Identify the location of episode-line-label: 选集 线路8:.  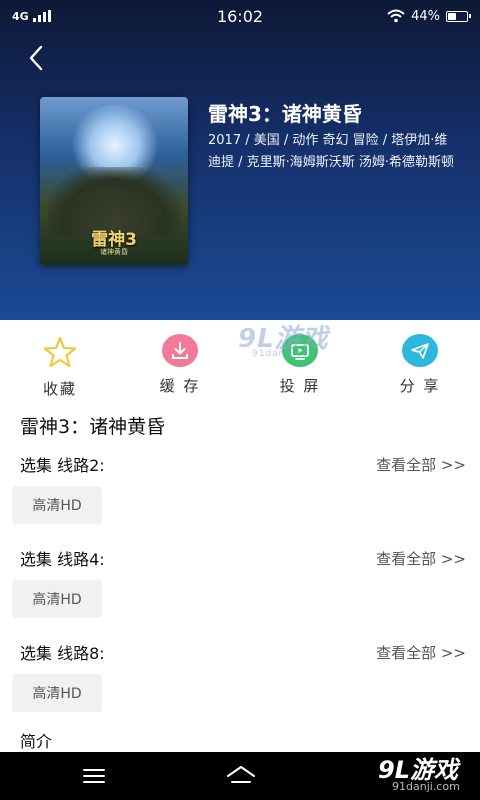
(62, 653).